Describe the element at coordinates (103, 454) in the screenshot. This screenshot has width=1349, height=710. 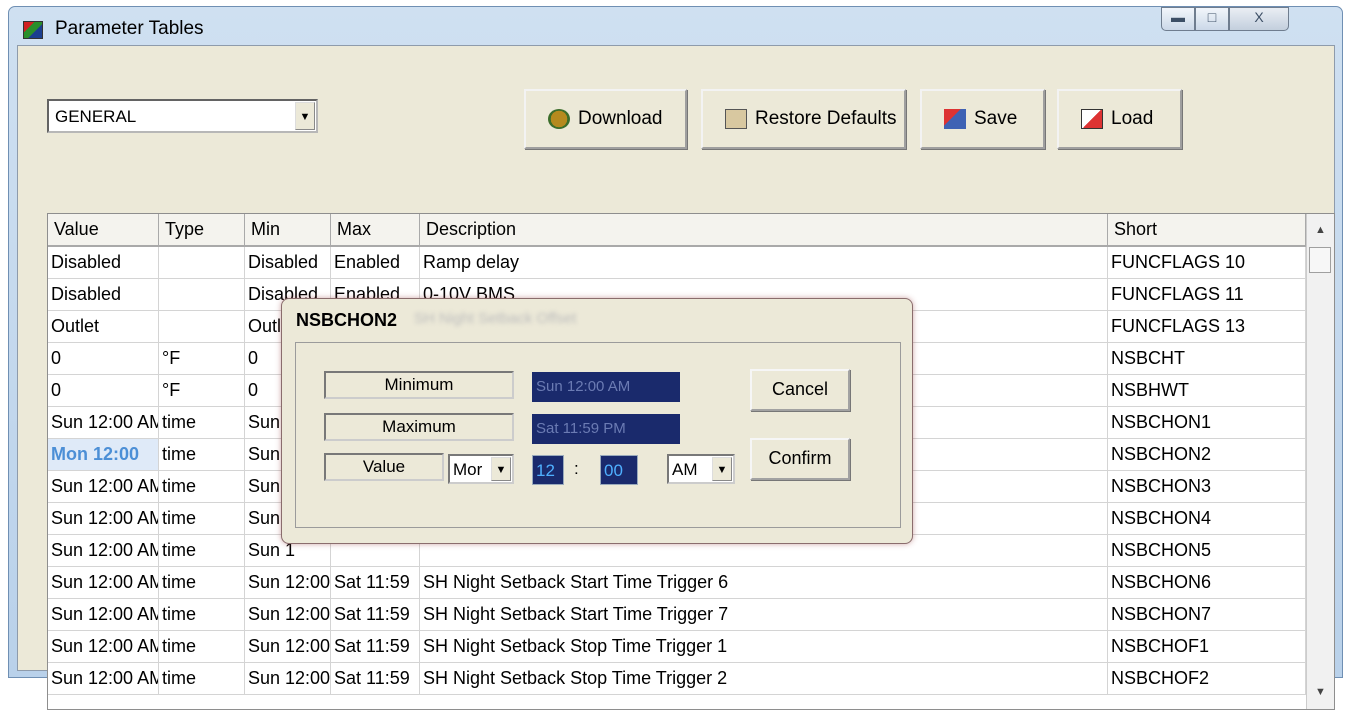
I see `cell-value: Mon 12:00` at that location.